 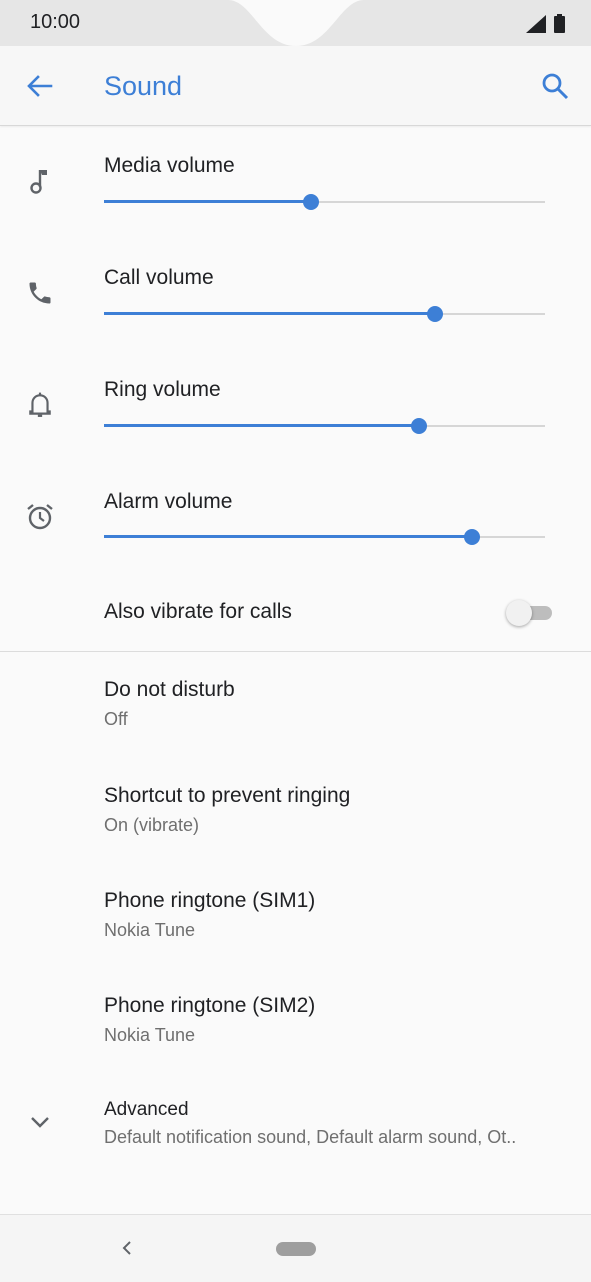 I want to click on page-title: Sound, so click(x=143, y=86).